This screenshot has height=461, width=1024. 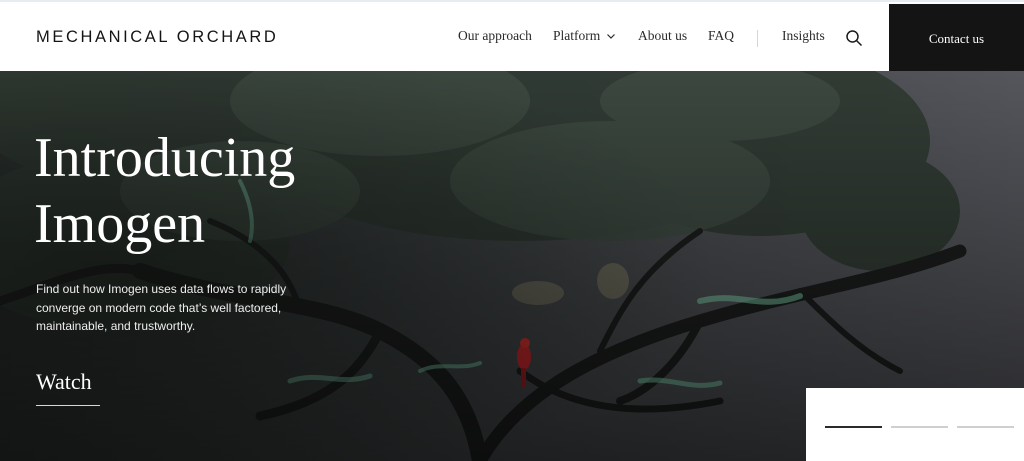 I want to click on hero-title-line-1: Introducing, so click(x=165, y=158).